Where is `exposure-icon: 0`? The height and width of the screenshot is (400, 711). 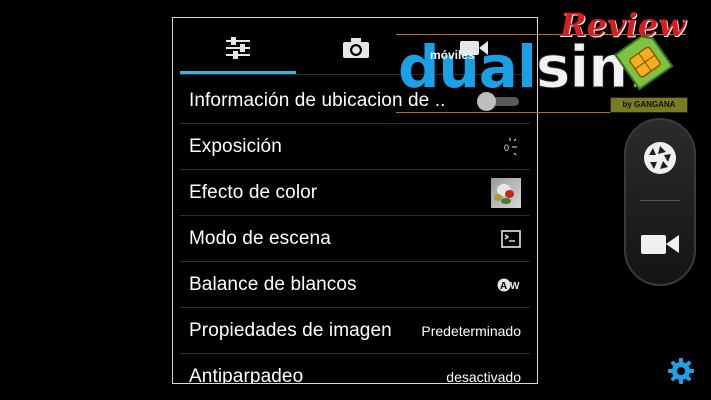 exposure-icon: 0 is located at coordinates (510, 146).